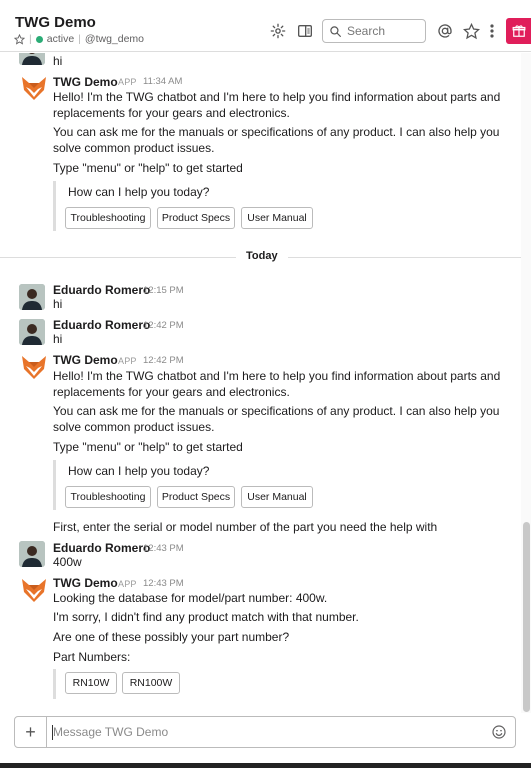 The width and height of the screenshot is (531, 768). Describe the element at coordinates (265, 765) in the screenshot. I see `window-bottom-edge` at that location.